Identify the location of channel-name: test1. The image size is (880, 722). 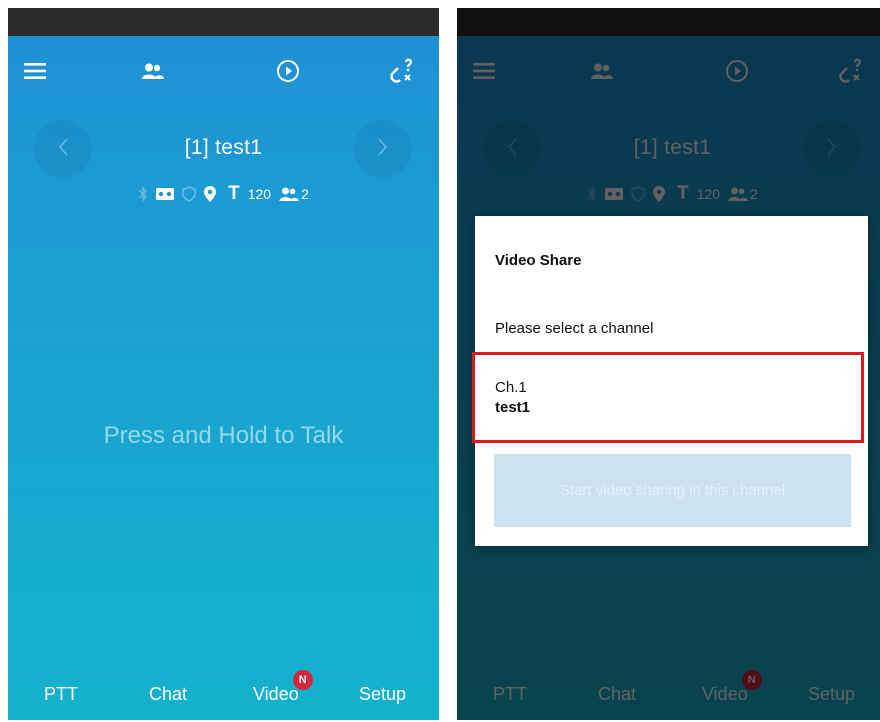
(513, 407).